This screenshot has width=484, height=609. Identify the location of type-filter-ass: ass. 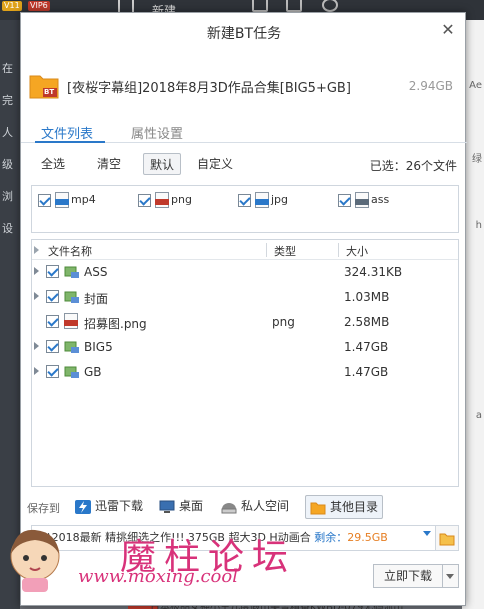
(363, 201).